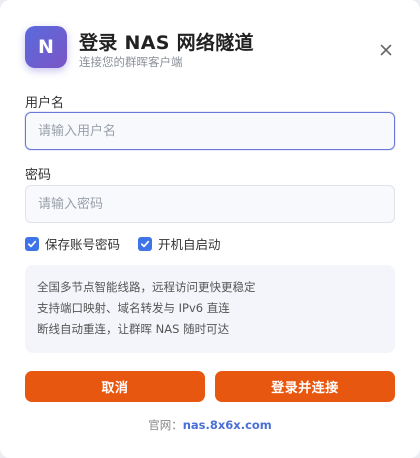  What do you see at coordinates (115, 386) in the screenshot?
I see `cancel-button: 取消` at bounding box center [115, 386].